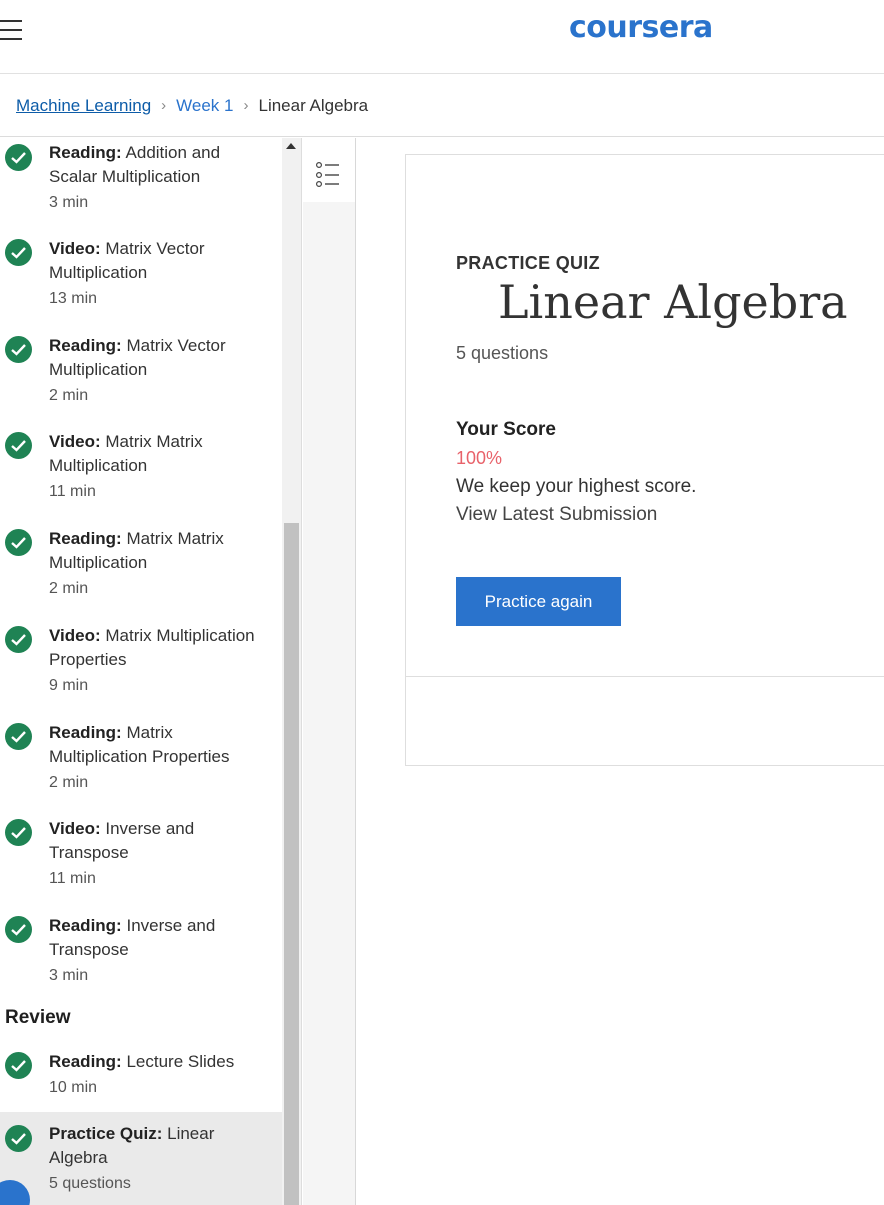 This screenshot has width=884, height=1205. I want to click on sidebar-item-title: Video: Matrix Matrix Multiplication, so click(126, 453).